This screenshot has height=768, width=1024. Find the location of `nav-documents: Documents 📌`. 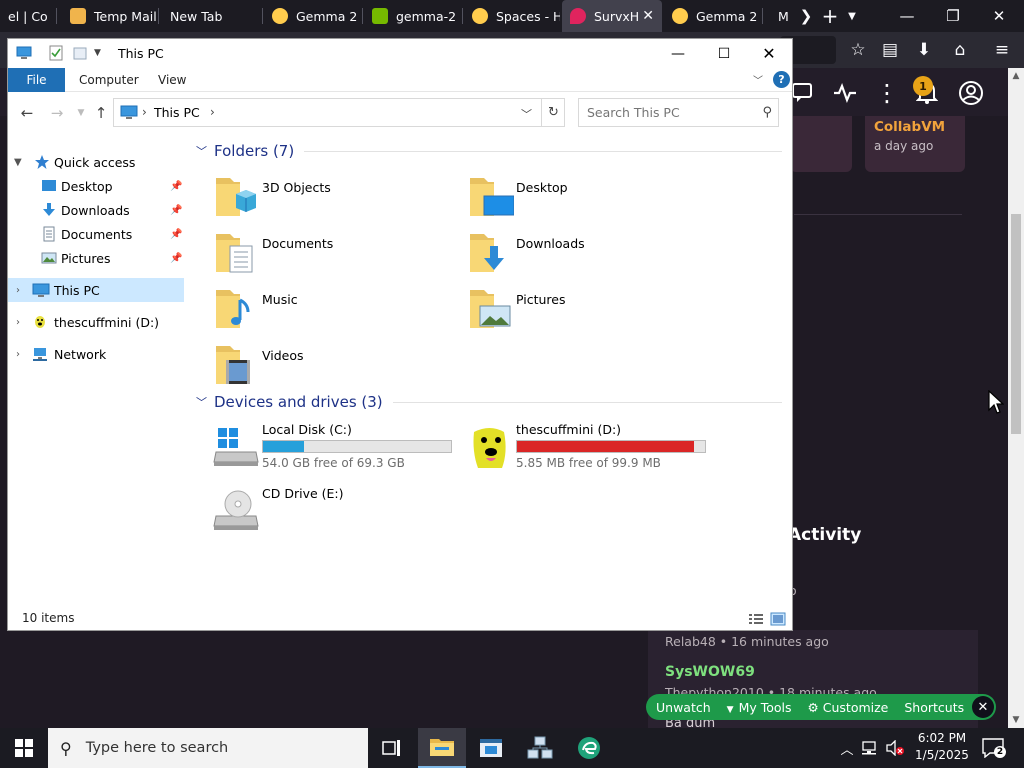

nav-documents: Documents 📌 is located at coordinates (96, 234).